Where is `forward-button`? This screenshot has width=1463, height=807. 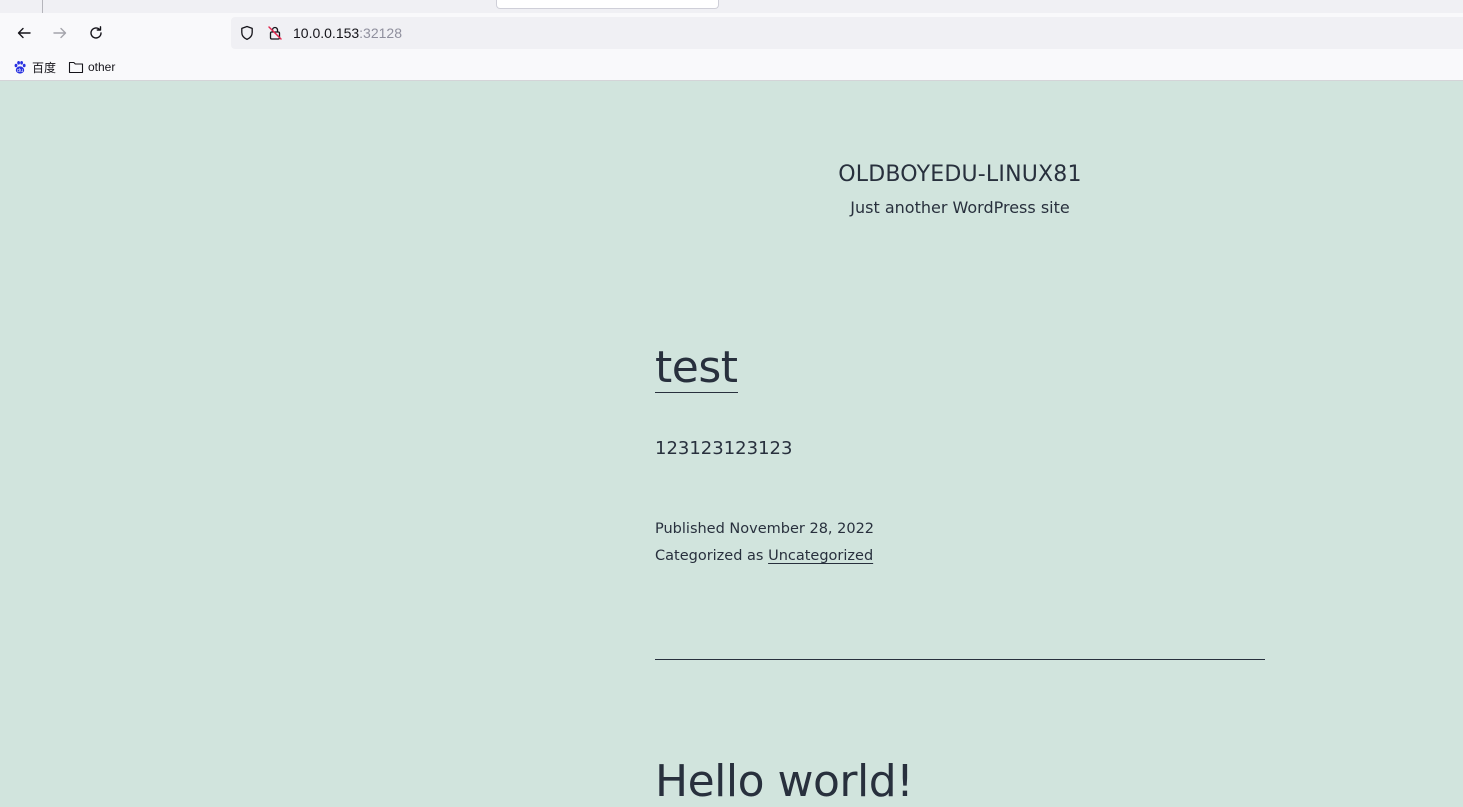 forward-button is located at coordinates (60, 33).